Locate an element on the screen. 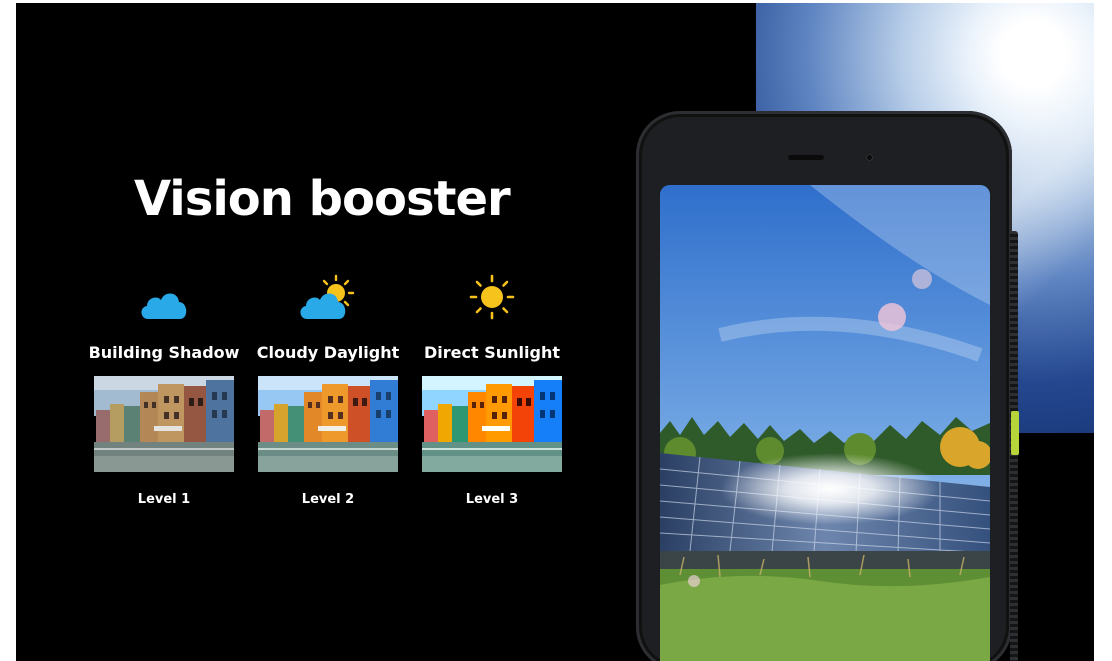 This screenshot has height=661, width=1112. front-camera is located at coordinates (869, 157).